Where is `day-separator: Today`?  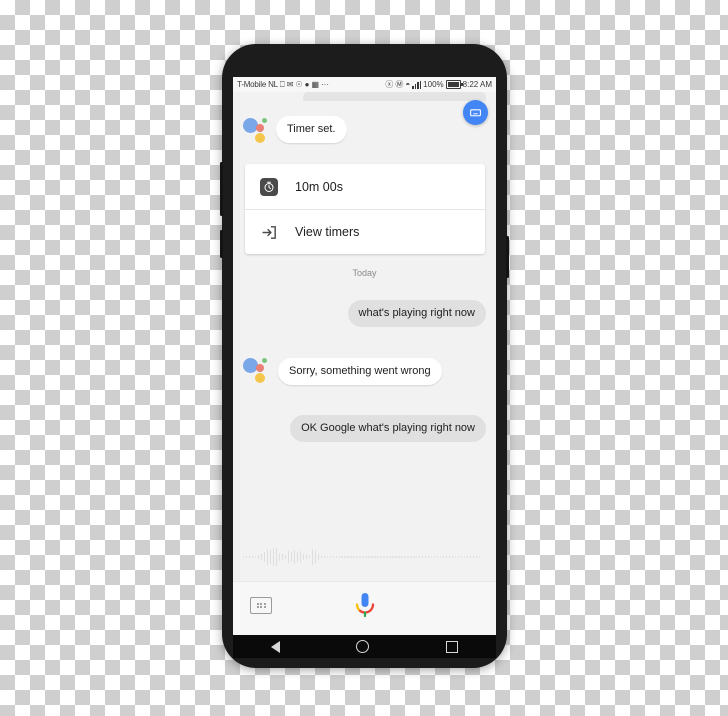 day-separator: Today is located at coordinates (364, 273).